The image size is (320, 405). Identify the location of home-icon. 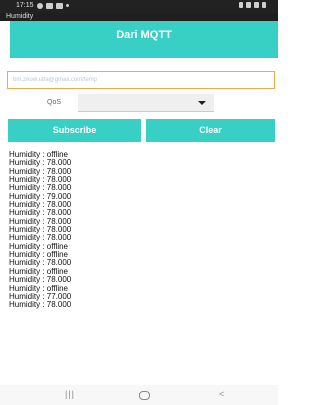
(144, 395).